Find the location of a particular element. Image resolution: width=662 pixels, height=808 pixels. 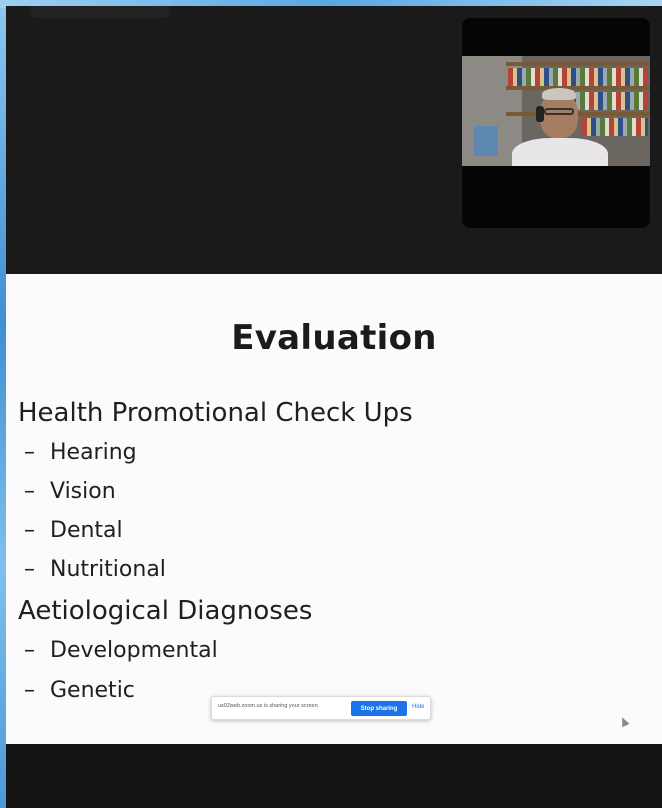

hide-link: Hide is located at coordinates (418, 707).